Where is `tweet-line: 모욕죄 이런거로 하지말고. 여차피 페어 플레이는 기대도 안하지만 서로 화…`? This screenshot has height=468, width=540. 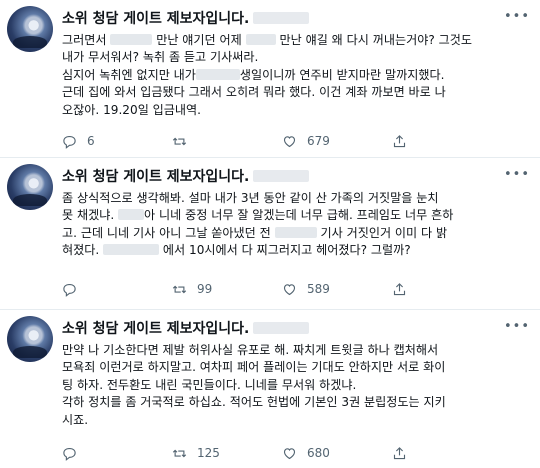
tweet-line: 모욕죄 이런거로 하지말고. 여차피 페어 플레이는 기대도 안하지만 서로 화… is located at coordinates (254, 367).